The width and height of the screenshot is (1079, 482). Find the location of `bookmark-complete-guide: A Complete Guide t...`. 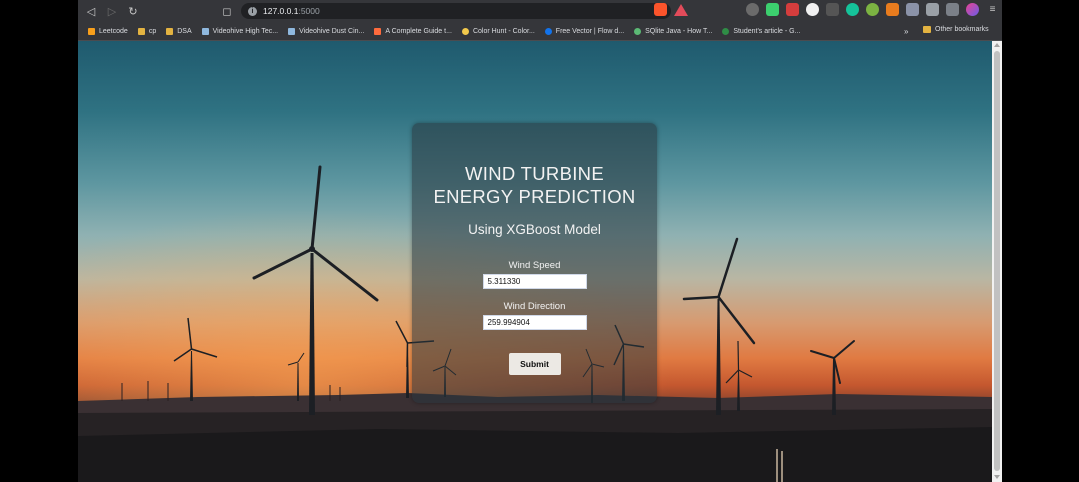

bookmark-complete-guide: A Complete Guide t... is located at coordinates (413, 31).